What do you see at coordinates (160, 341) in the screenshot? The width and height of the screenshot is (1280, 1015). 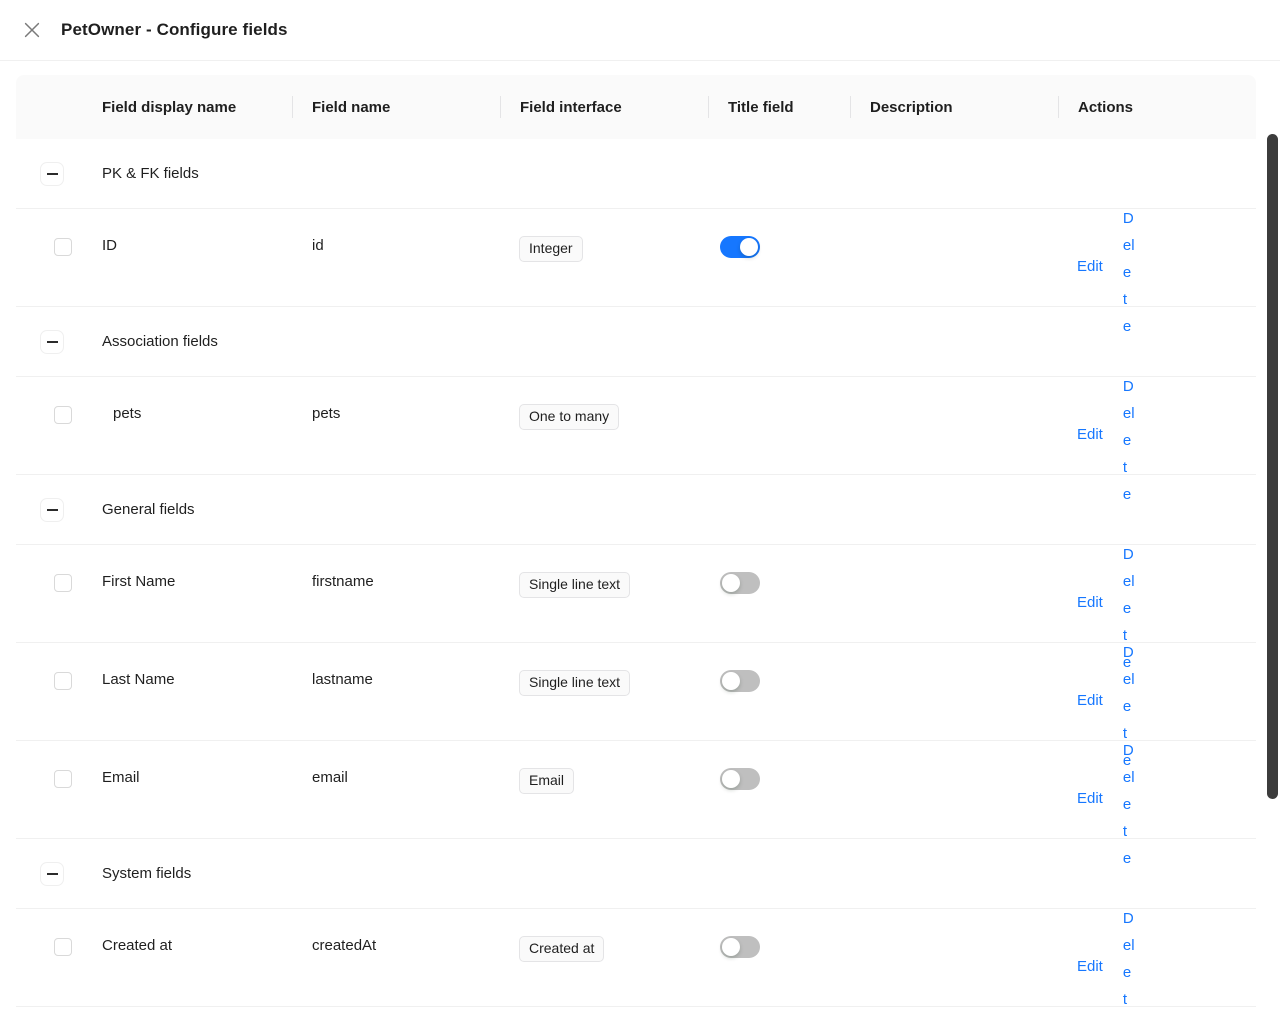 I see `field-group-label: Association fields` at bounding box center [160, 341].